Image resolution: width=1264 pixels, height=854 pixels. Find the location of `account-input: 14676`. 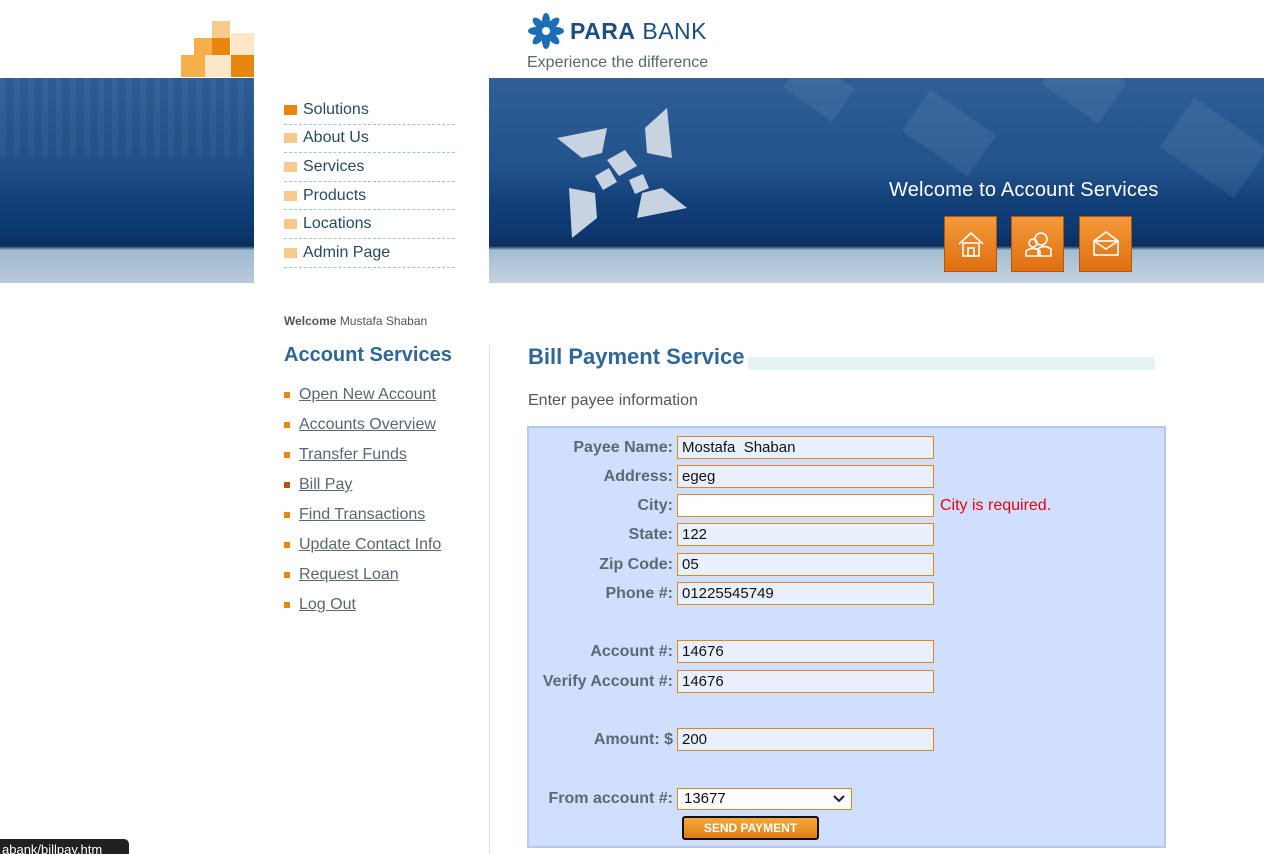

account-input: 14676 is located at coordinates (805, 651).